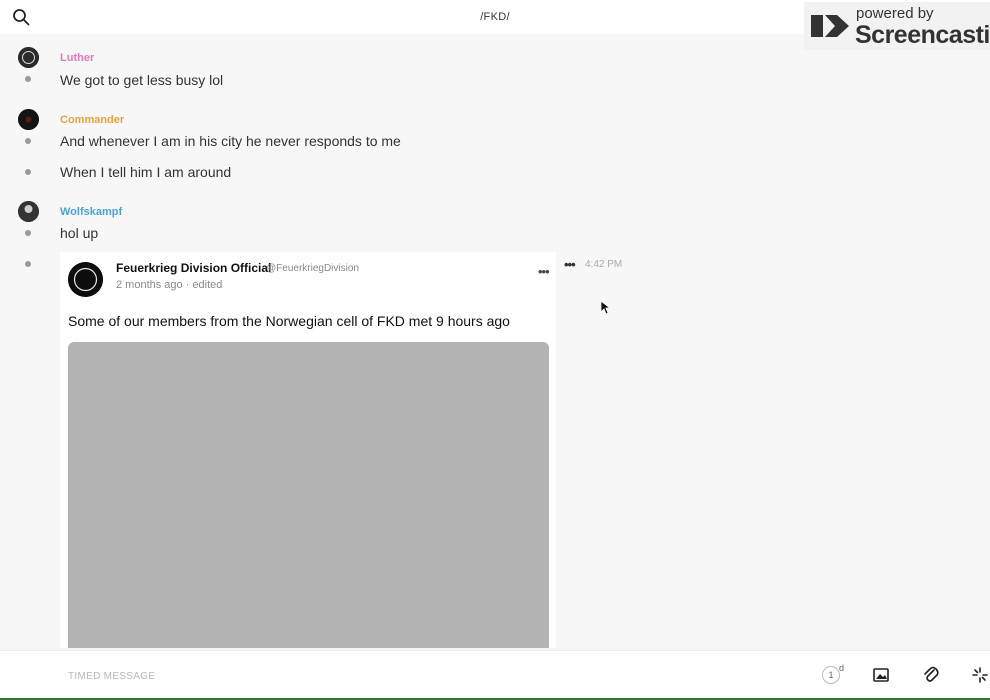 The height and width of the screenshot is (700, 990). Describe the element at coordinates (842, 668) in the screenshot. I see `timer-unit-label: d` at that location.